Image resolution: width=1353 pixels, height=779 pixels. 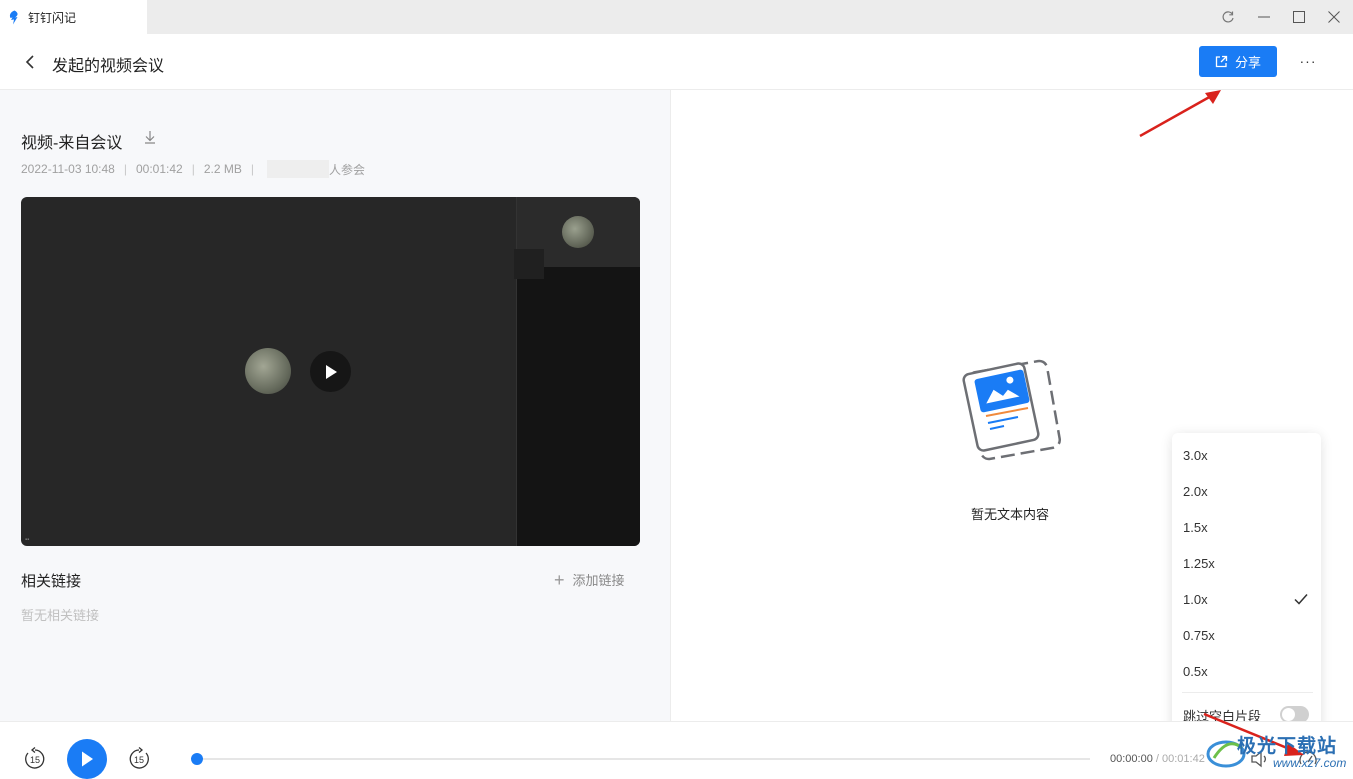 I want to click on video-play-button, so click(x=330, y=371).